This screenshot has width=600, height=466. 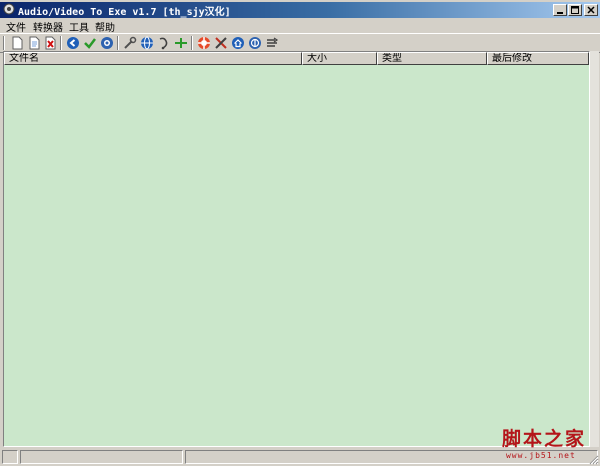 I want to click on menu-tools: 工具, so click(x=79, y=26).